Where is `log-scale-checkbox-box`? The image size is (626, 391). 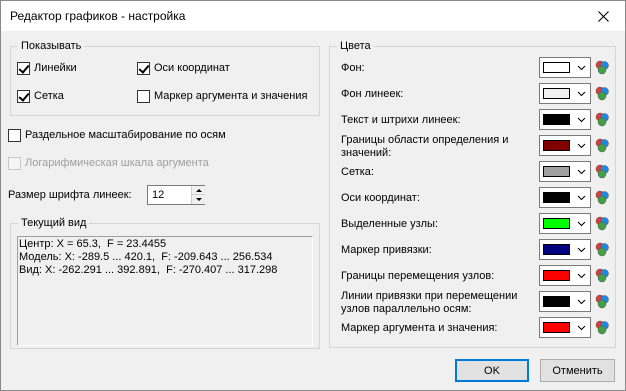 log-scale-checkbox-box is located at coordinates (14, 163).